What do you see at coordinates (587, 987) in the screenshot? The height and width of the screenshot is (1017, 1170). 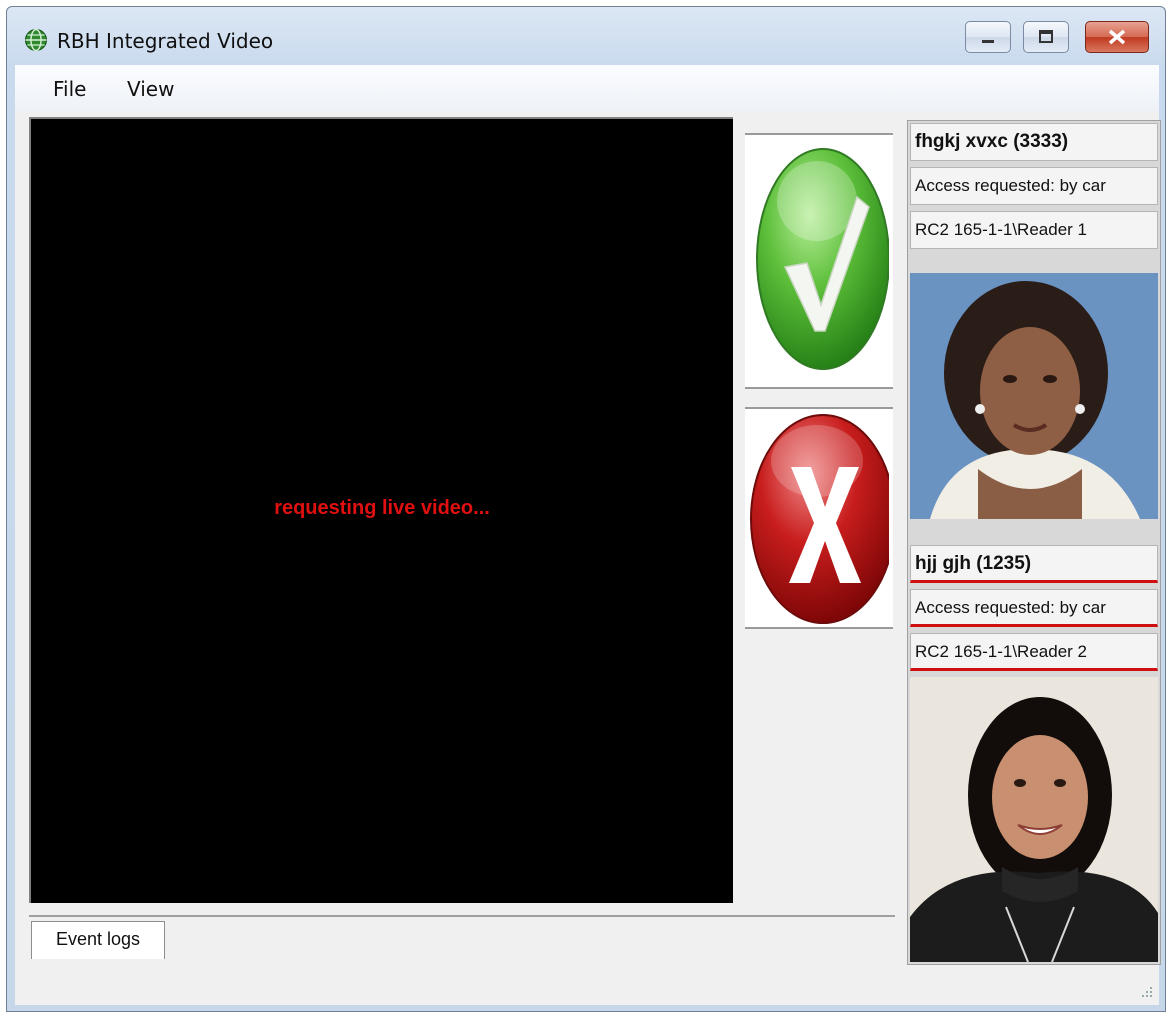 I see `status-bar` at bounding box center [587, 987].